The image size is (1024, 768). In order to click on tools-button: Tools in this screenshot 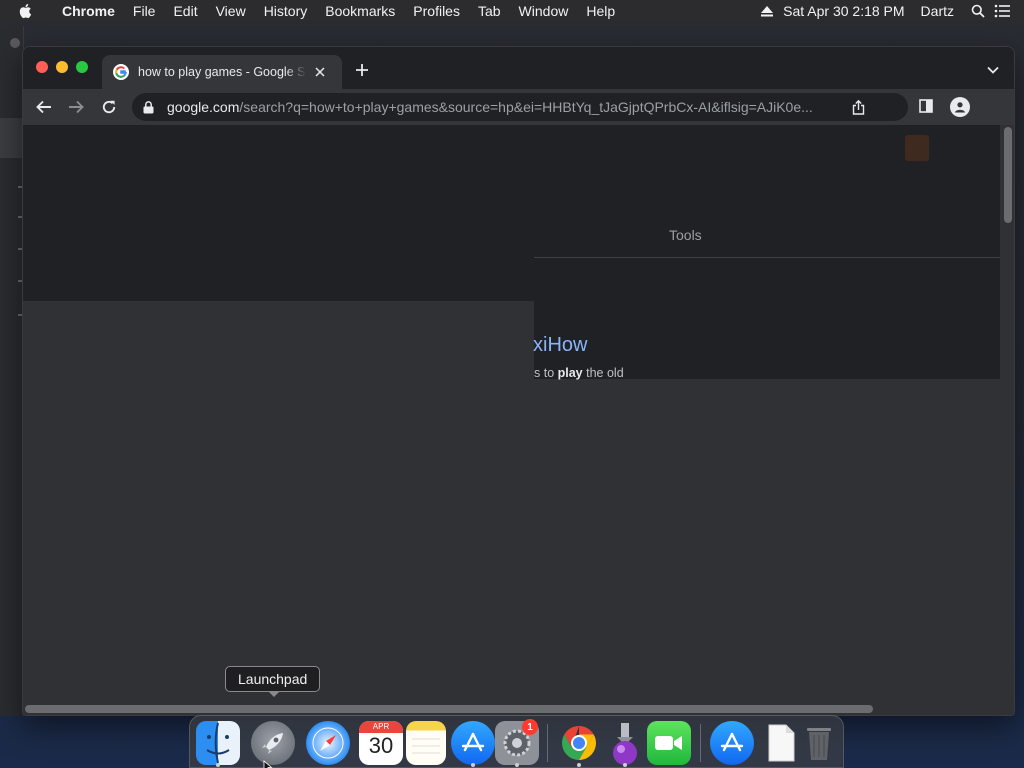, I will do `click(685, 235)`.